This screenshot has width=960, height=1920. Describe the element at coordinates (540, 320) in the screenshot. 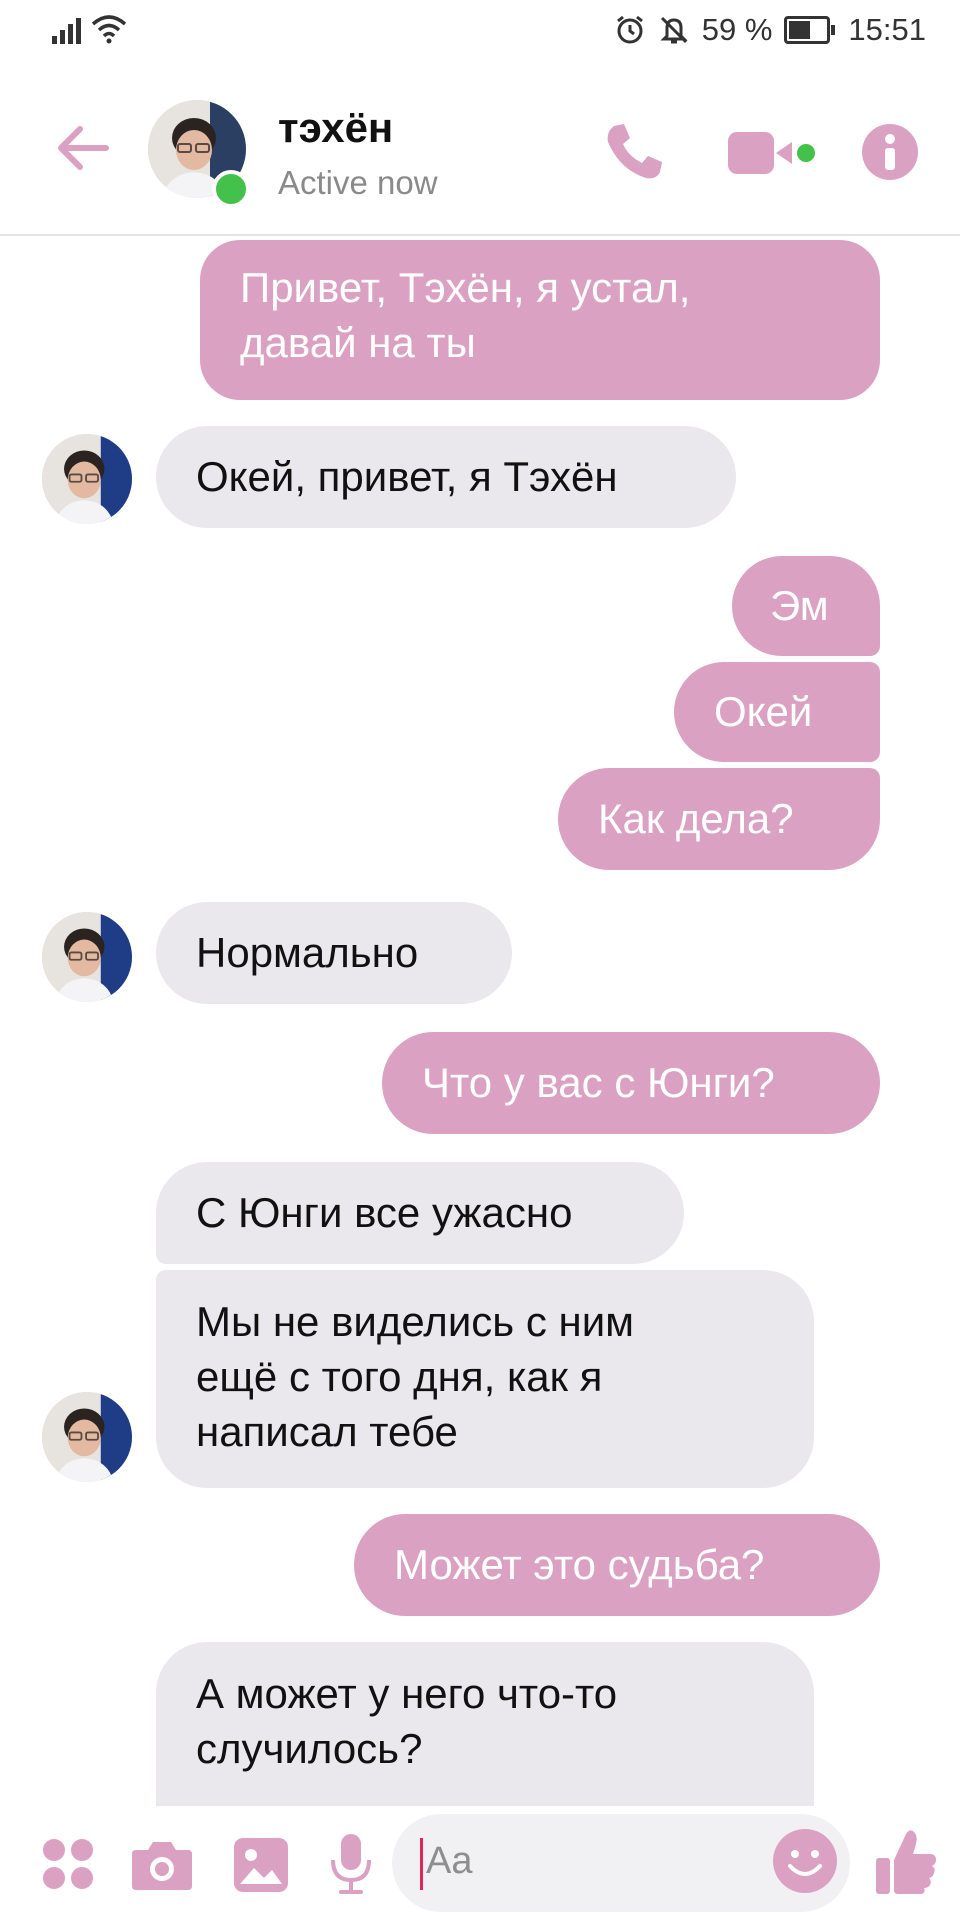

I see `message-outgoing: Привет, Тэхён, я устал, давай на ты` at that location.